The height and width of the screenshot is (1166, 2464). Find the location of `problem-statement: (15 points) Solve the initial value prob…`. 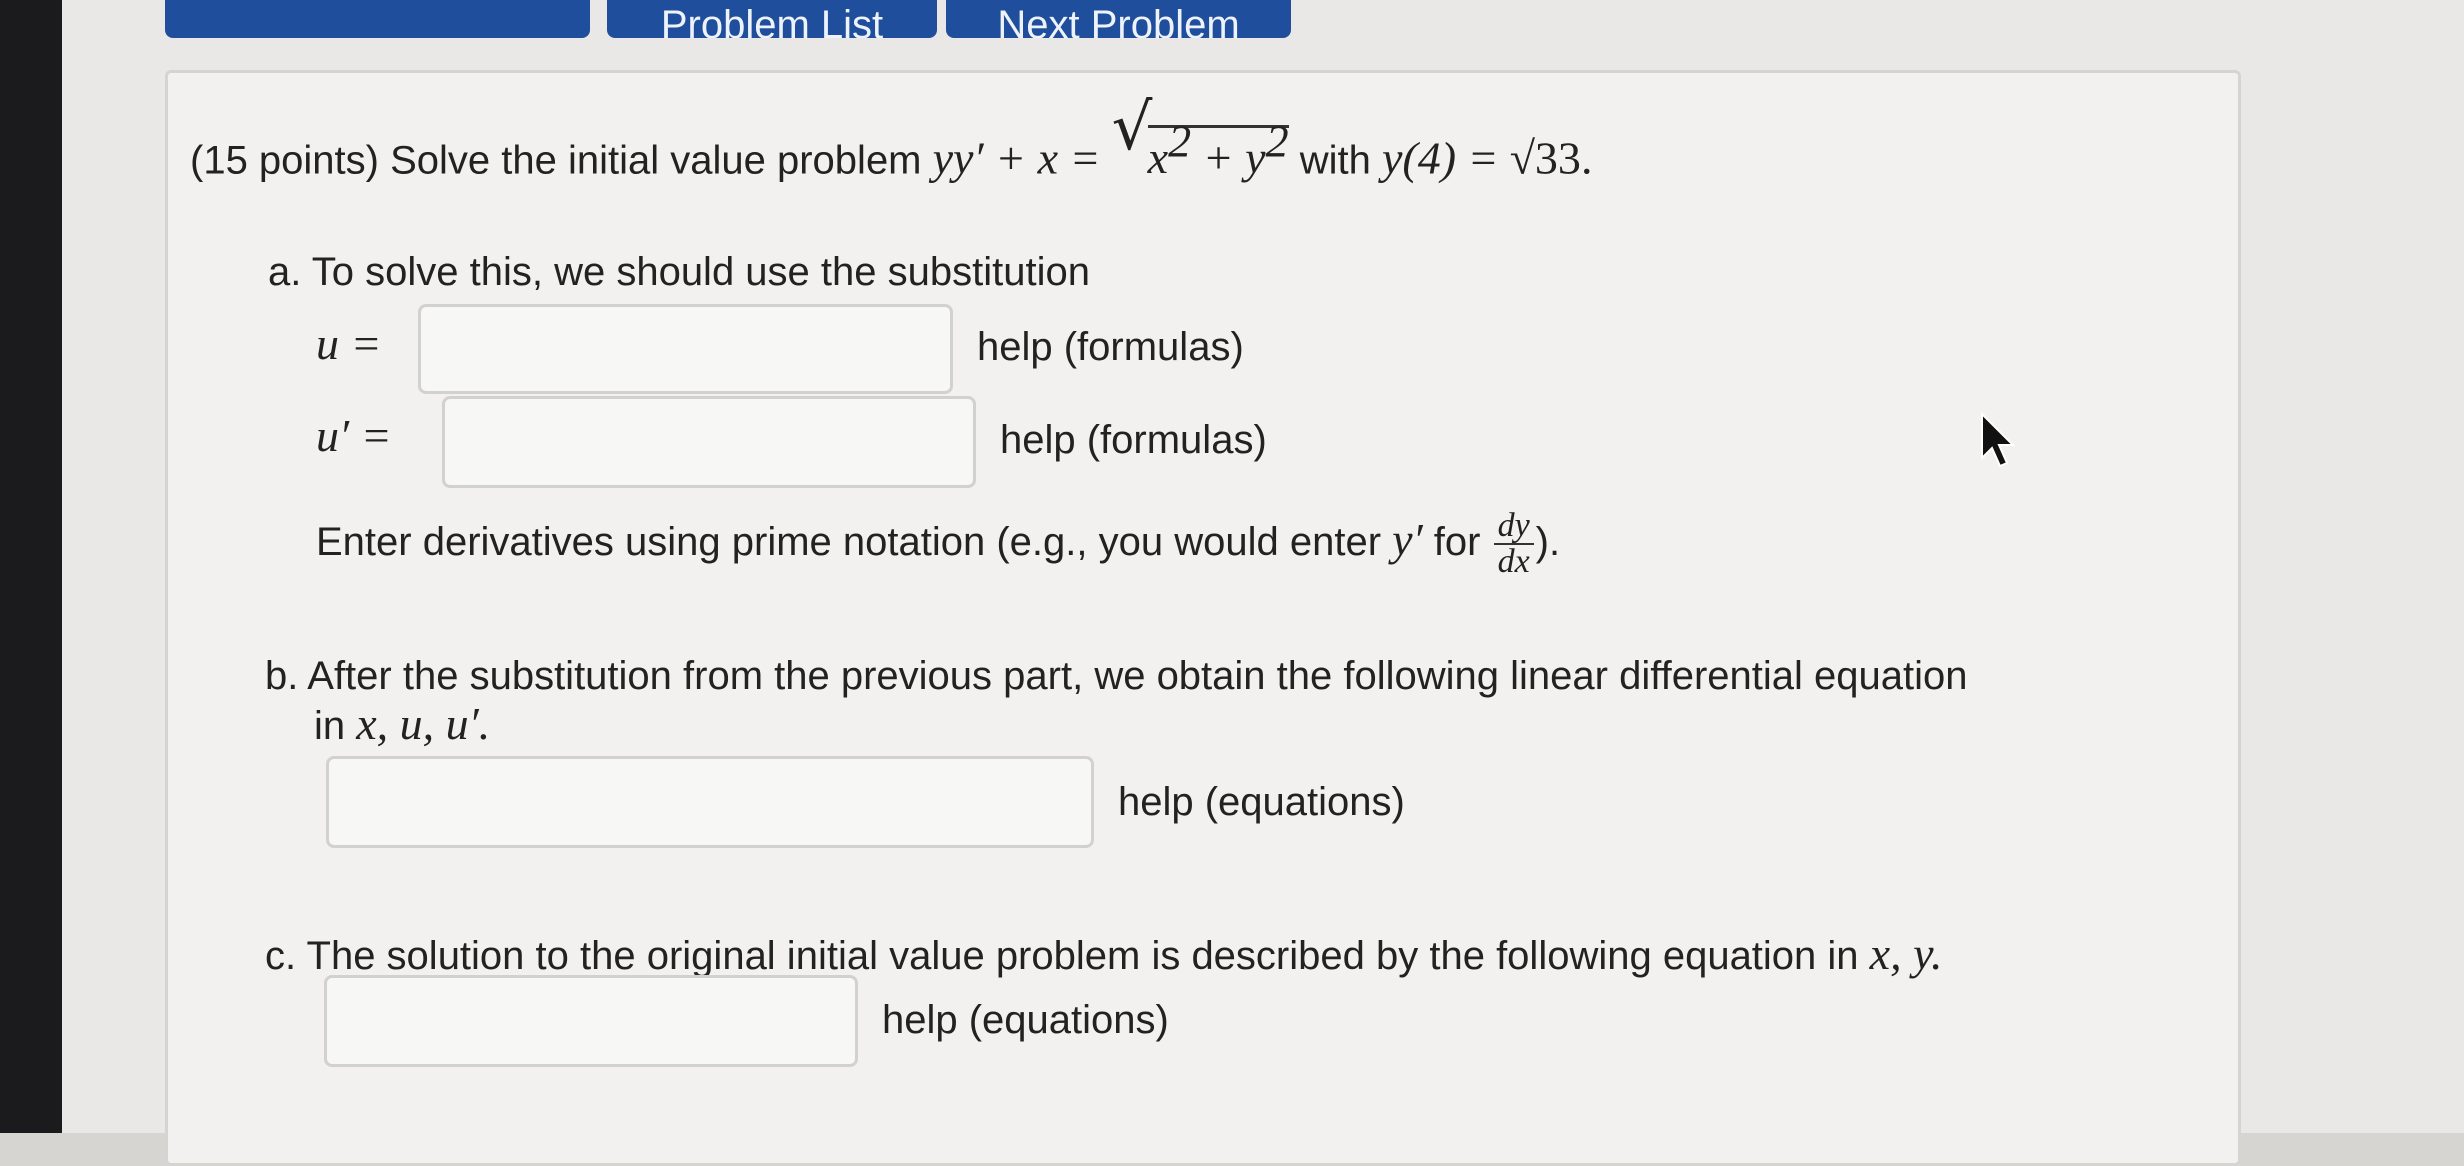

problem-statement: (15 points) Solve the initial value prob… is located at coordinates (891, 137).